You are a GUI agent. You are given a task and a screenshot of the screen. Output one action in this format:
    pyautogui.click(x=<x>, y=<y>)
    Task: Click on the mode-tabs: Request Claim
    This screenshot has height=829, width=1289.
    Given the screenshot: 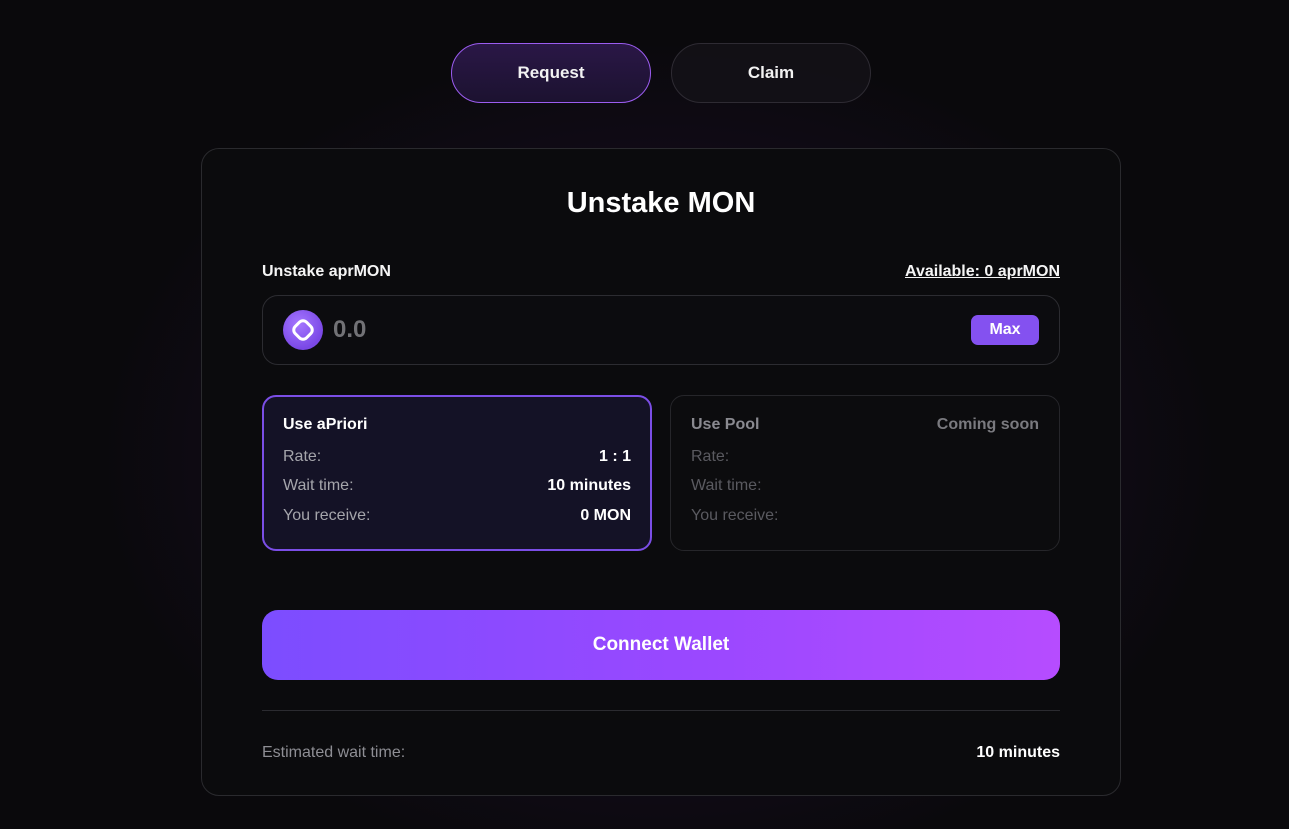 What is the action you would take?
    pyautogui.click(x=661, y=73)
    